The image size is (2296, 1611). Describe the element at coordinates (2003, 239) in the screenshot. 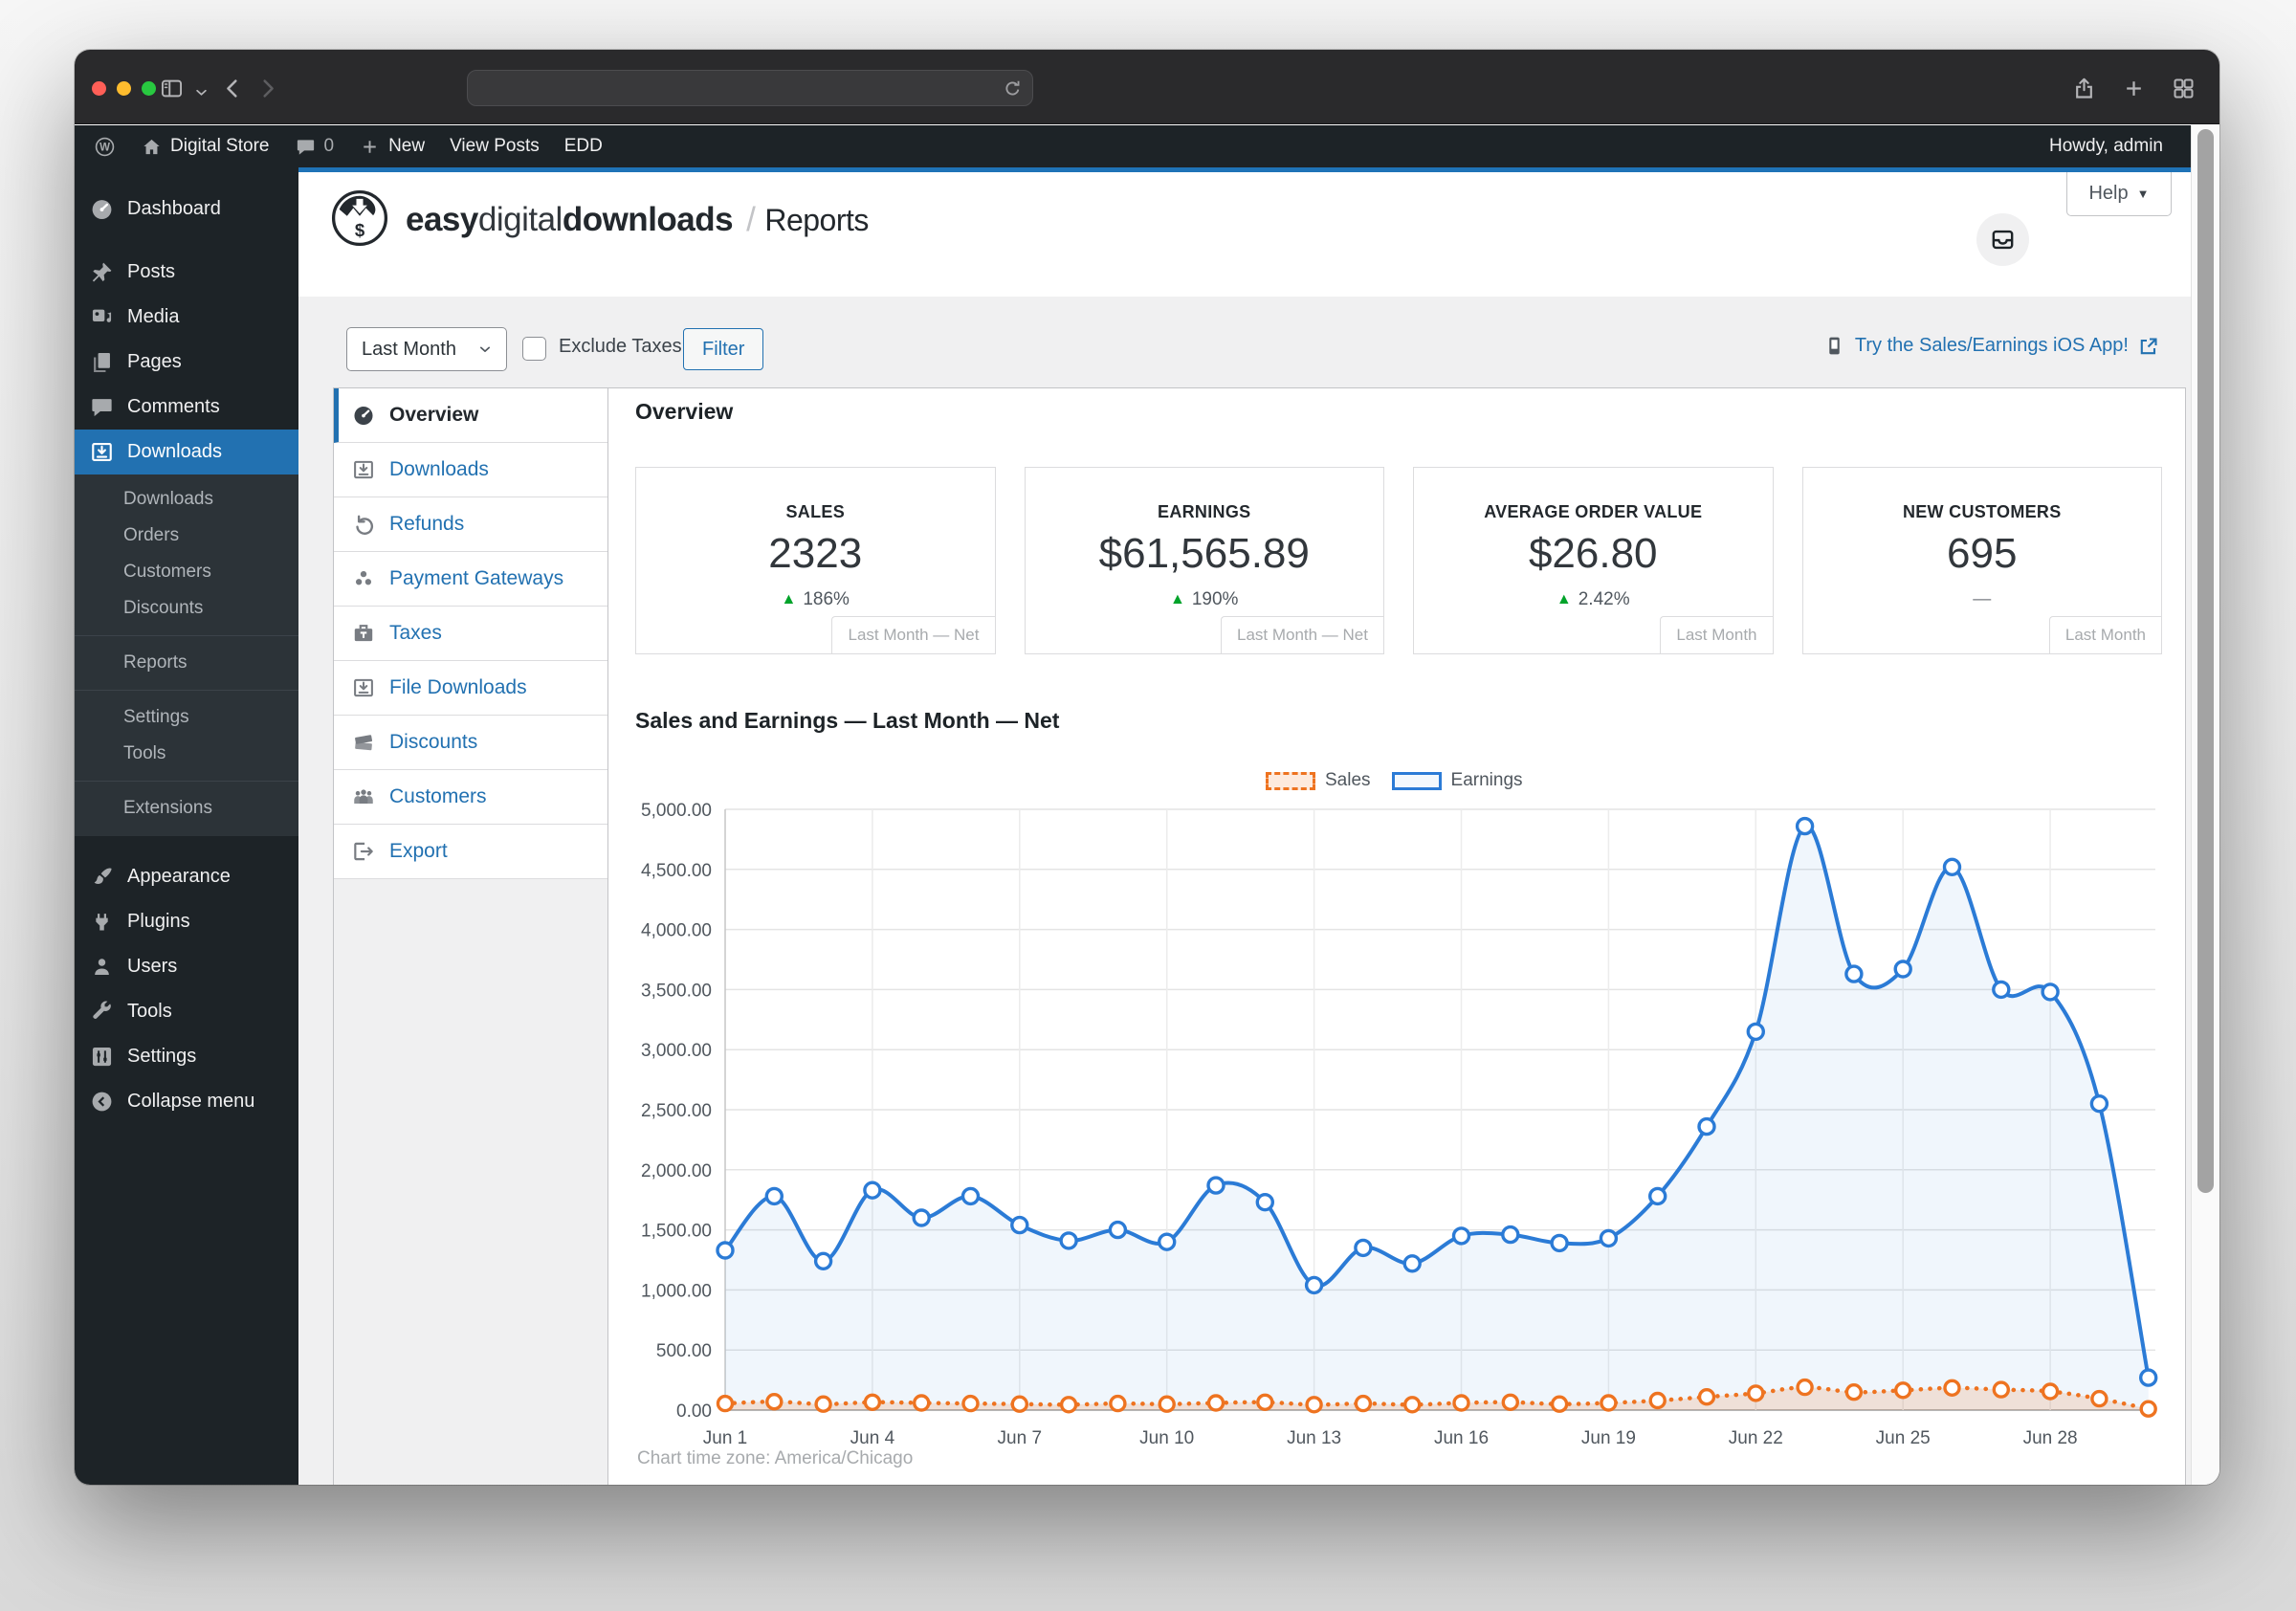

I see `notifications-button` at that location.